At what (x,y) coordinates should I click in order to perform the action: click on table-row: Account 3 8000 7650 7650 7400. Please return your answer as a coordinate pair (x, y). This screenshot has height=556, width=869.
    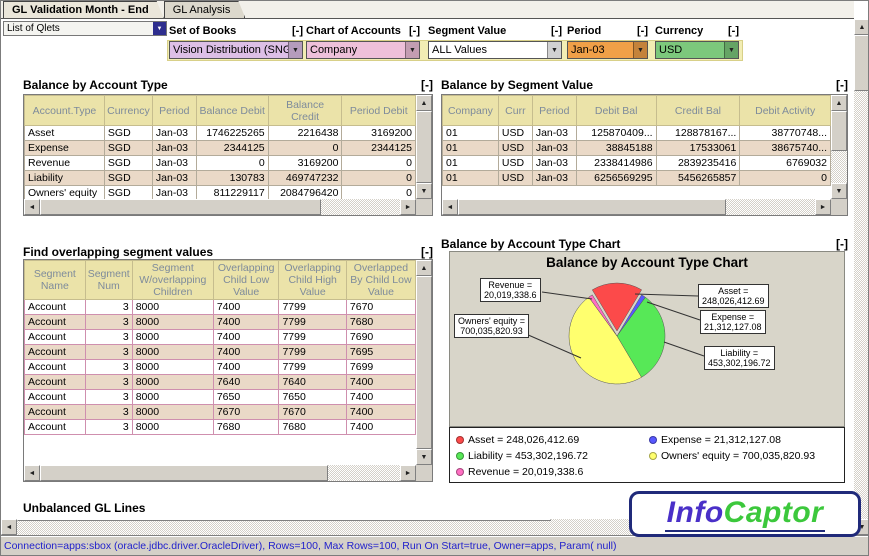
    Looking at the image, I should click on (220, 397).